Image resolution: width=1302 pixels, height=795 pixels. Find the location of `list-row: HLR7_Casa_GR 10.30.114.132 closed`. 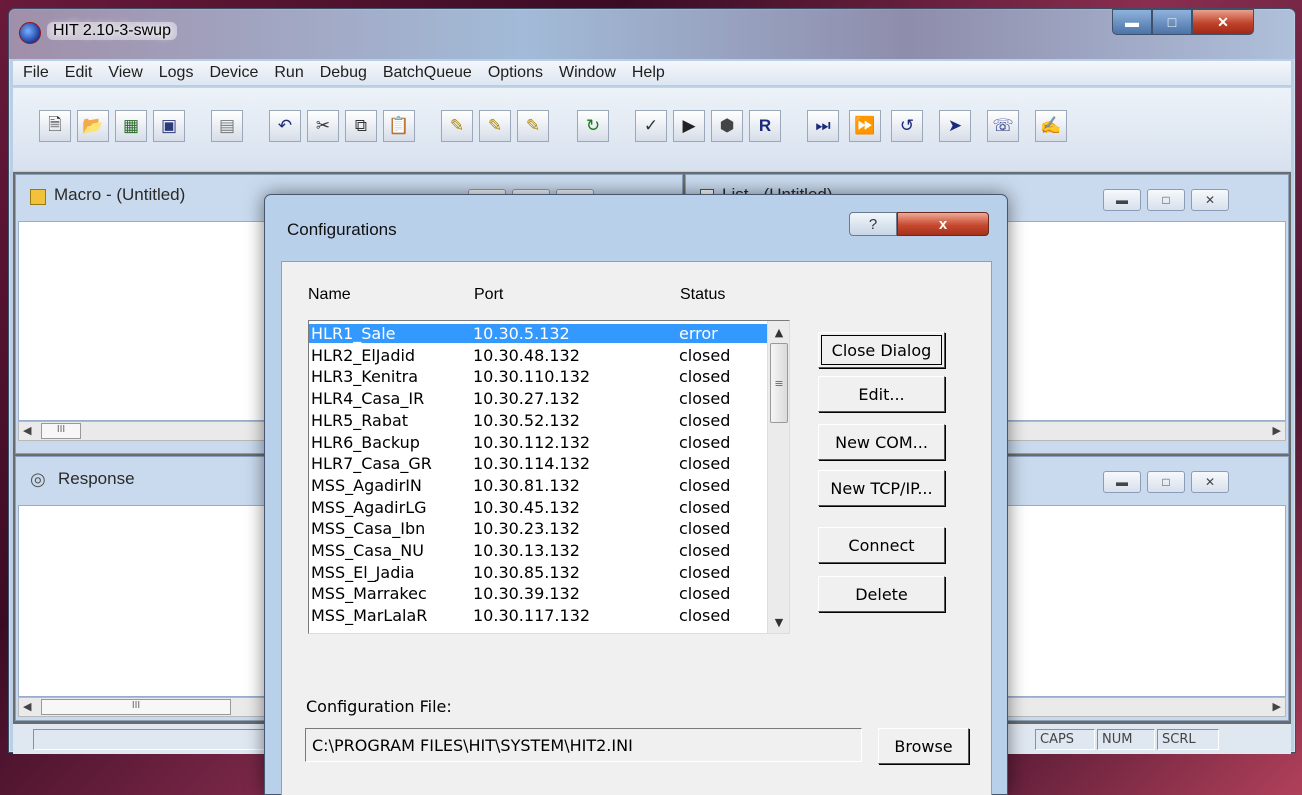

list-row: HLR7_Casa_GR 10.30.114.132 closed is located at coordinates (538, 463).